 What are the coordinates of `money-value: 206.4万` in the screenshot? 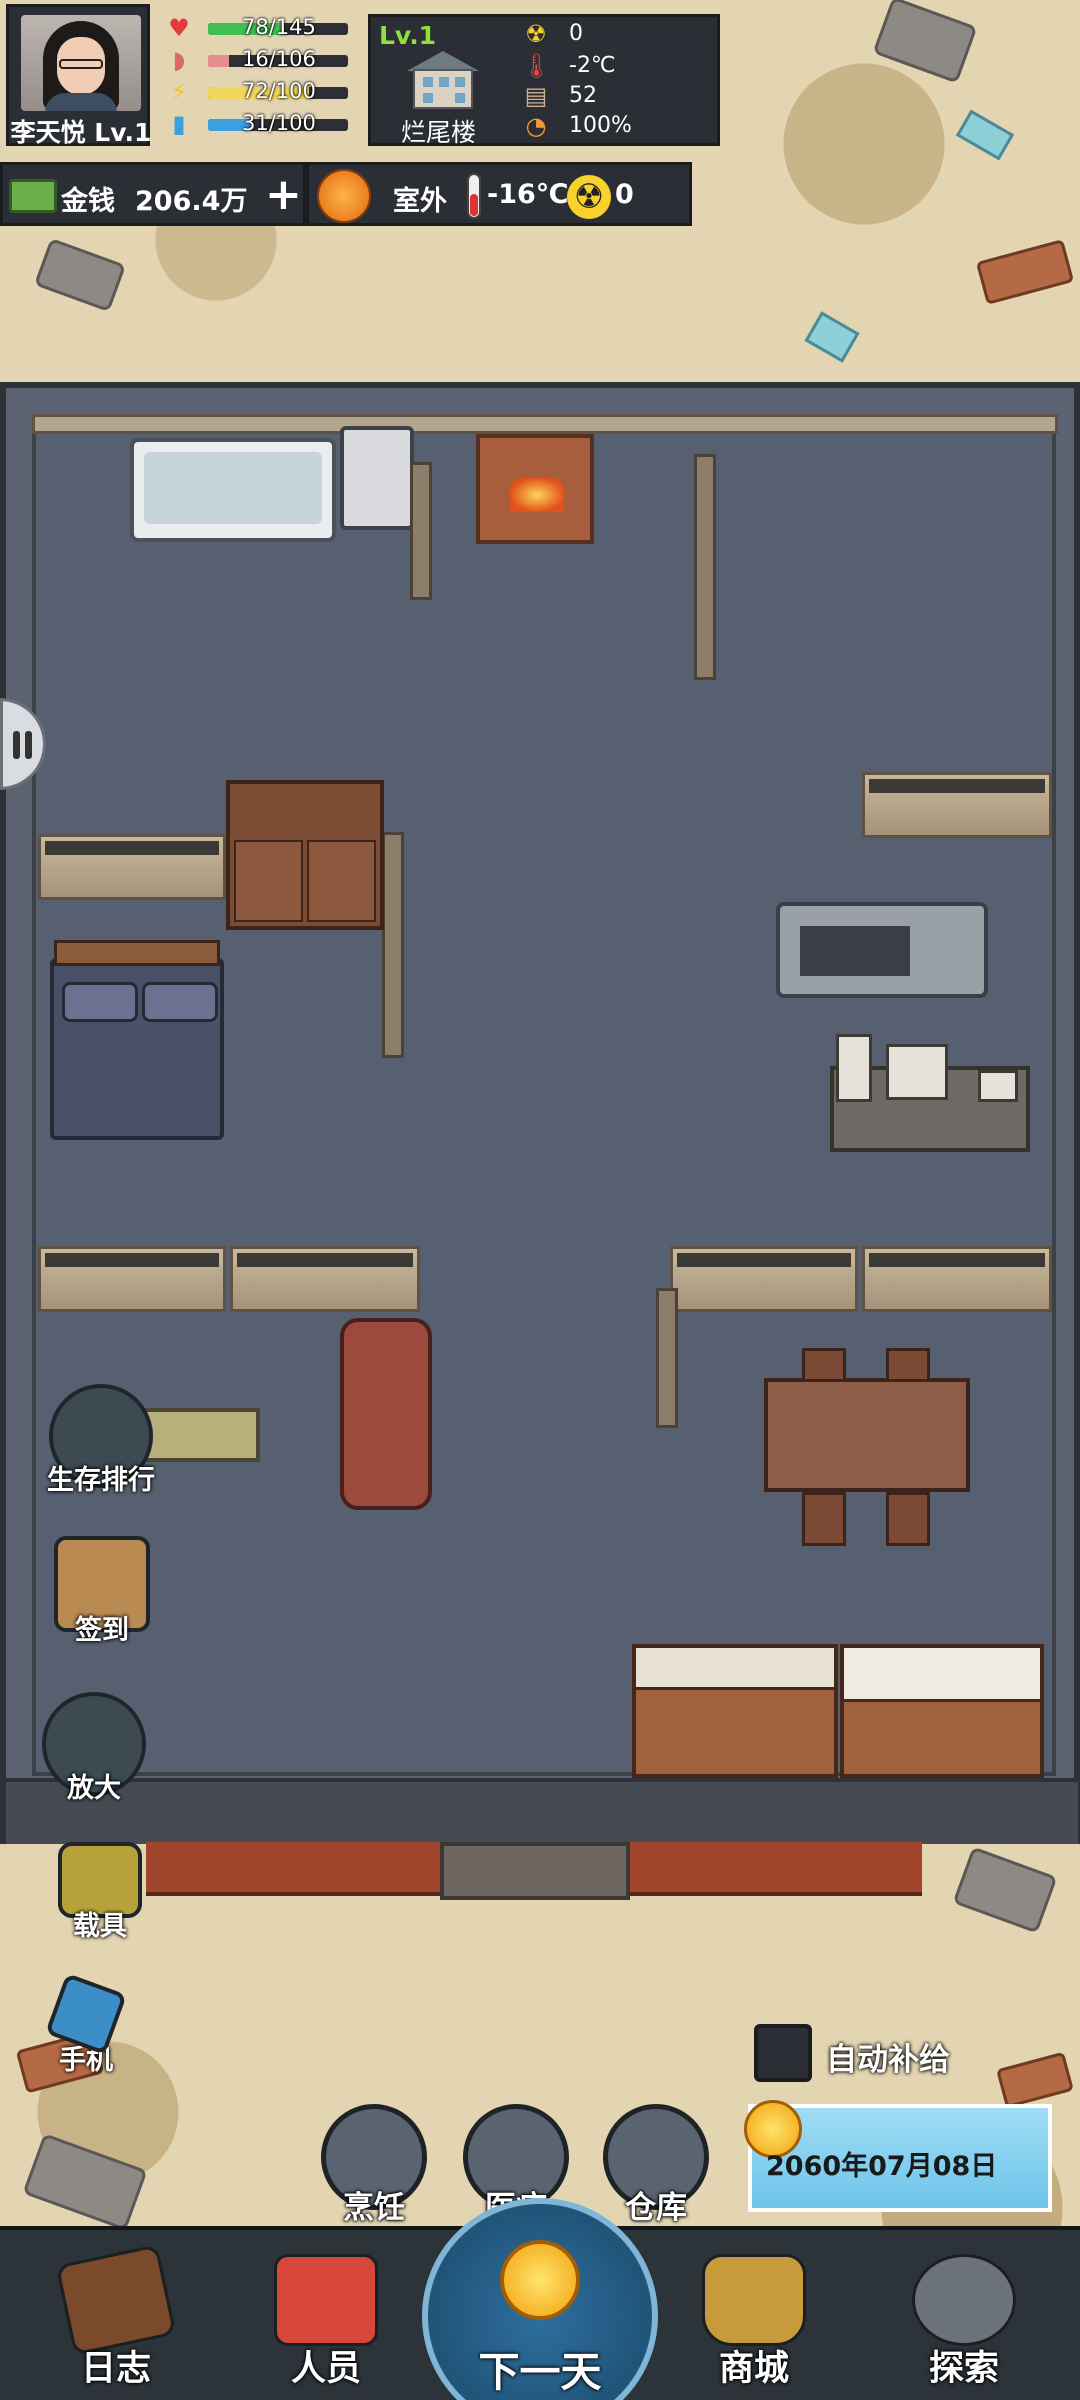 It's located at (191, 201).